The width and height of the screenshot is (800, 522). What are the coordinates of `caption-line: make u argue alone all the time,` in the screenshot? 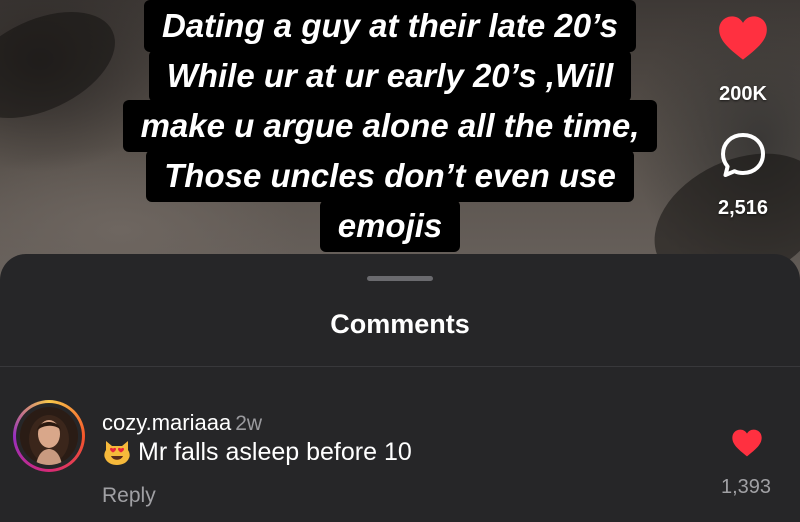 It's located at (390, 126).